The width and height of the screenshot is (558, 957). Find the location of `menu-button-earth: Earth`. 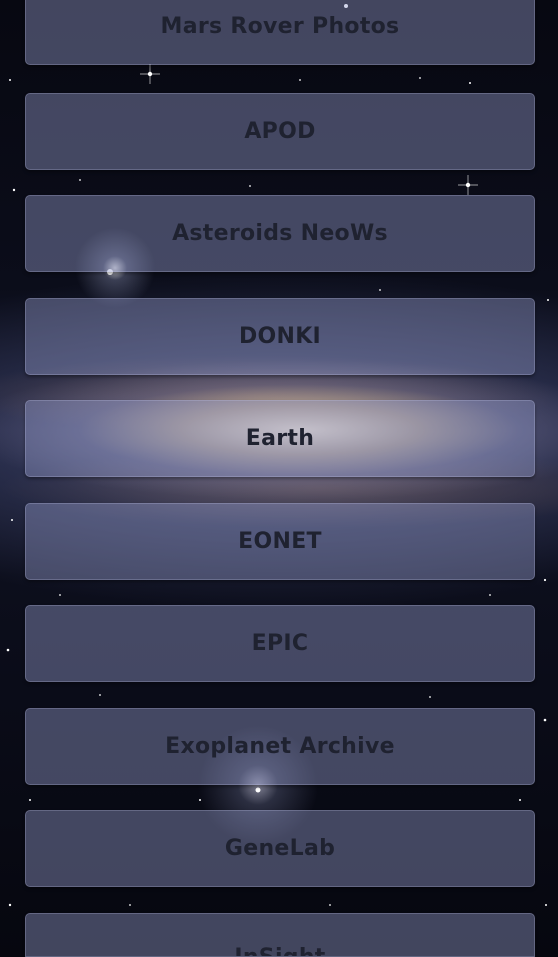

menu-button-earth: Earth is located at coordinates (280, 438).